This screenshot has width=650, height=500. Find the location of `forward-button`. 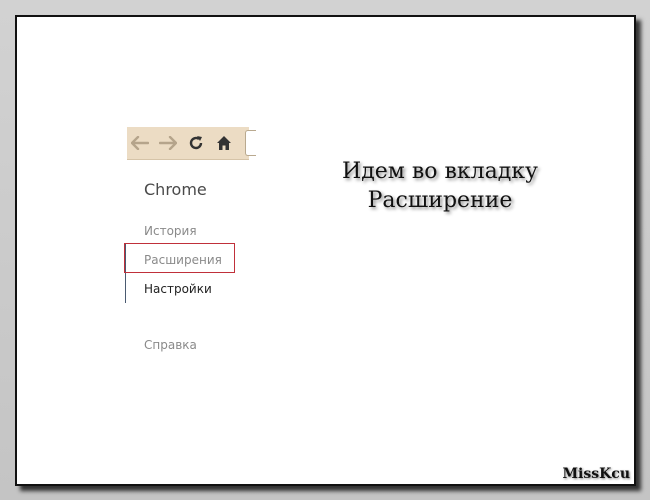

forward-button is located at coordinates (168, 143).